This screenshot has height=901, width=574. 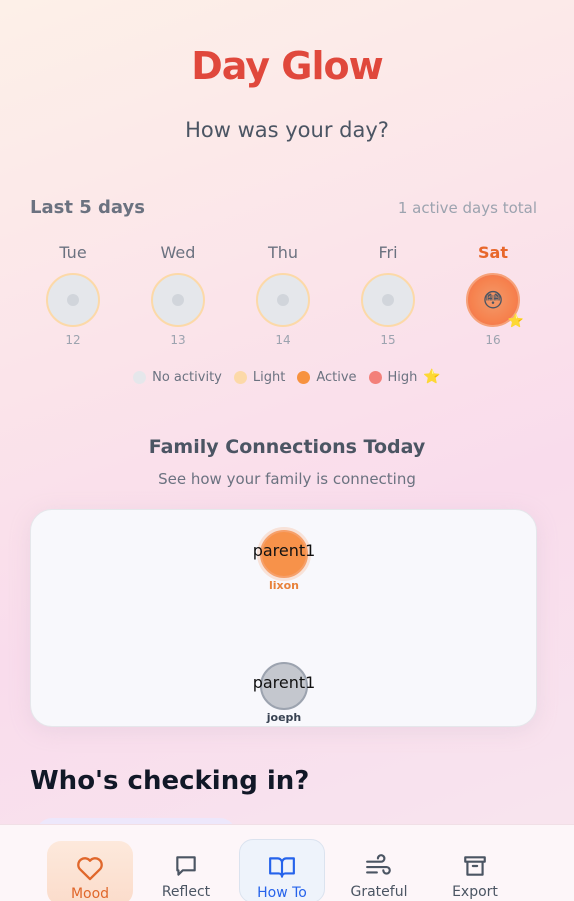 What do you see at coordinates (87, 207) in the screenshot?
I see `history-heading: Last 5 days` at bounding box center [87, 207].